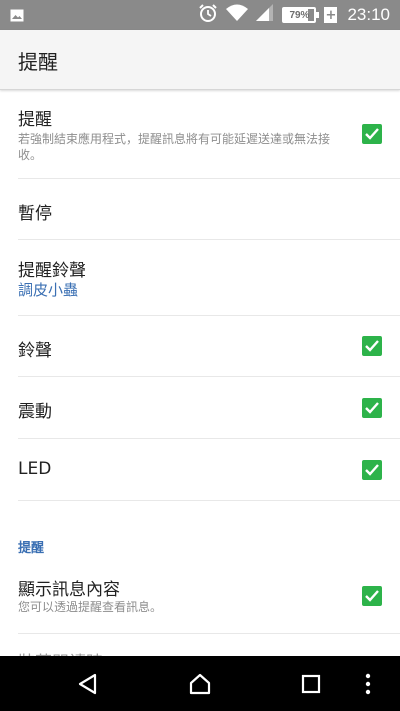 The height and width of the screenshot is (711, 400). I want to click on notify-checkbox, so click(372, 134).